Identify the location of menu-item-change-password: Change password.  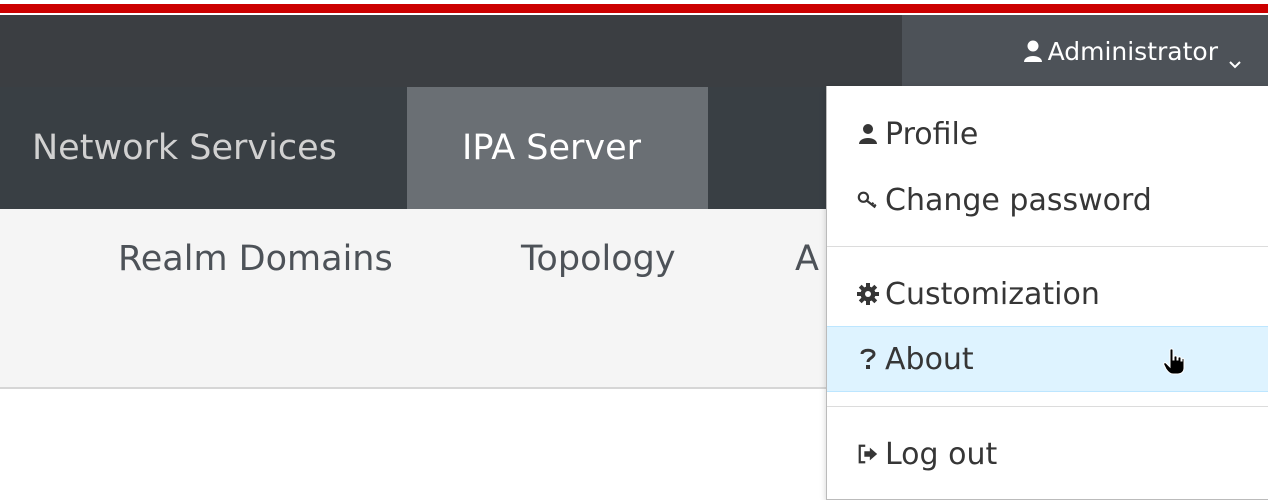
(1047, 200).